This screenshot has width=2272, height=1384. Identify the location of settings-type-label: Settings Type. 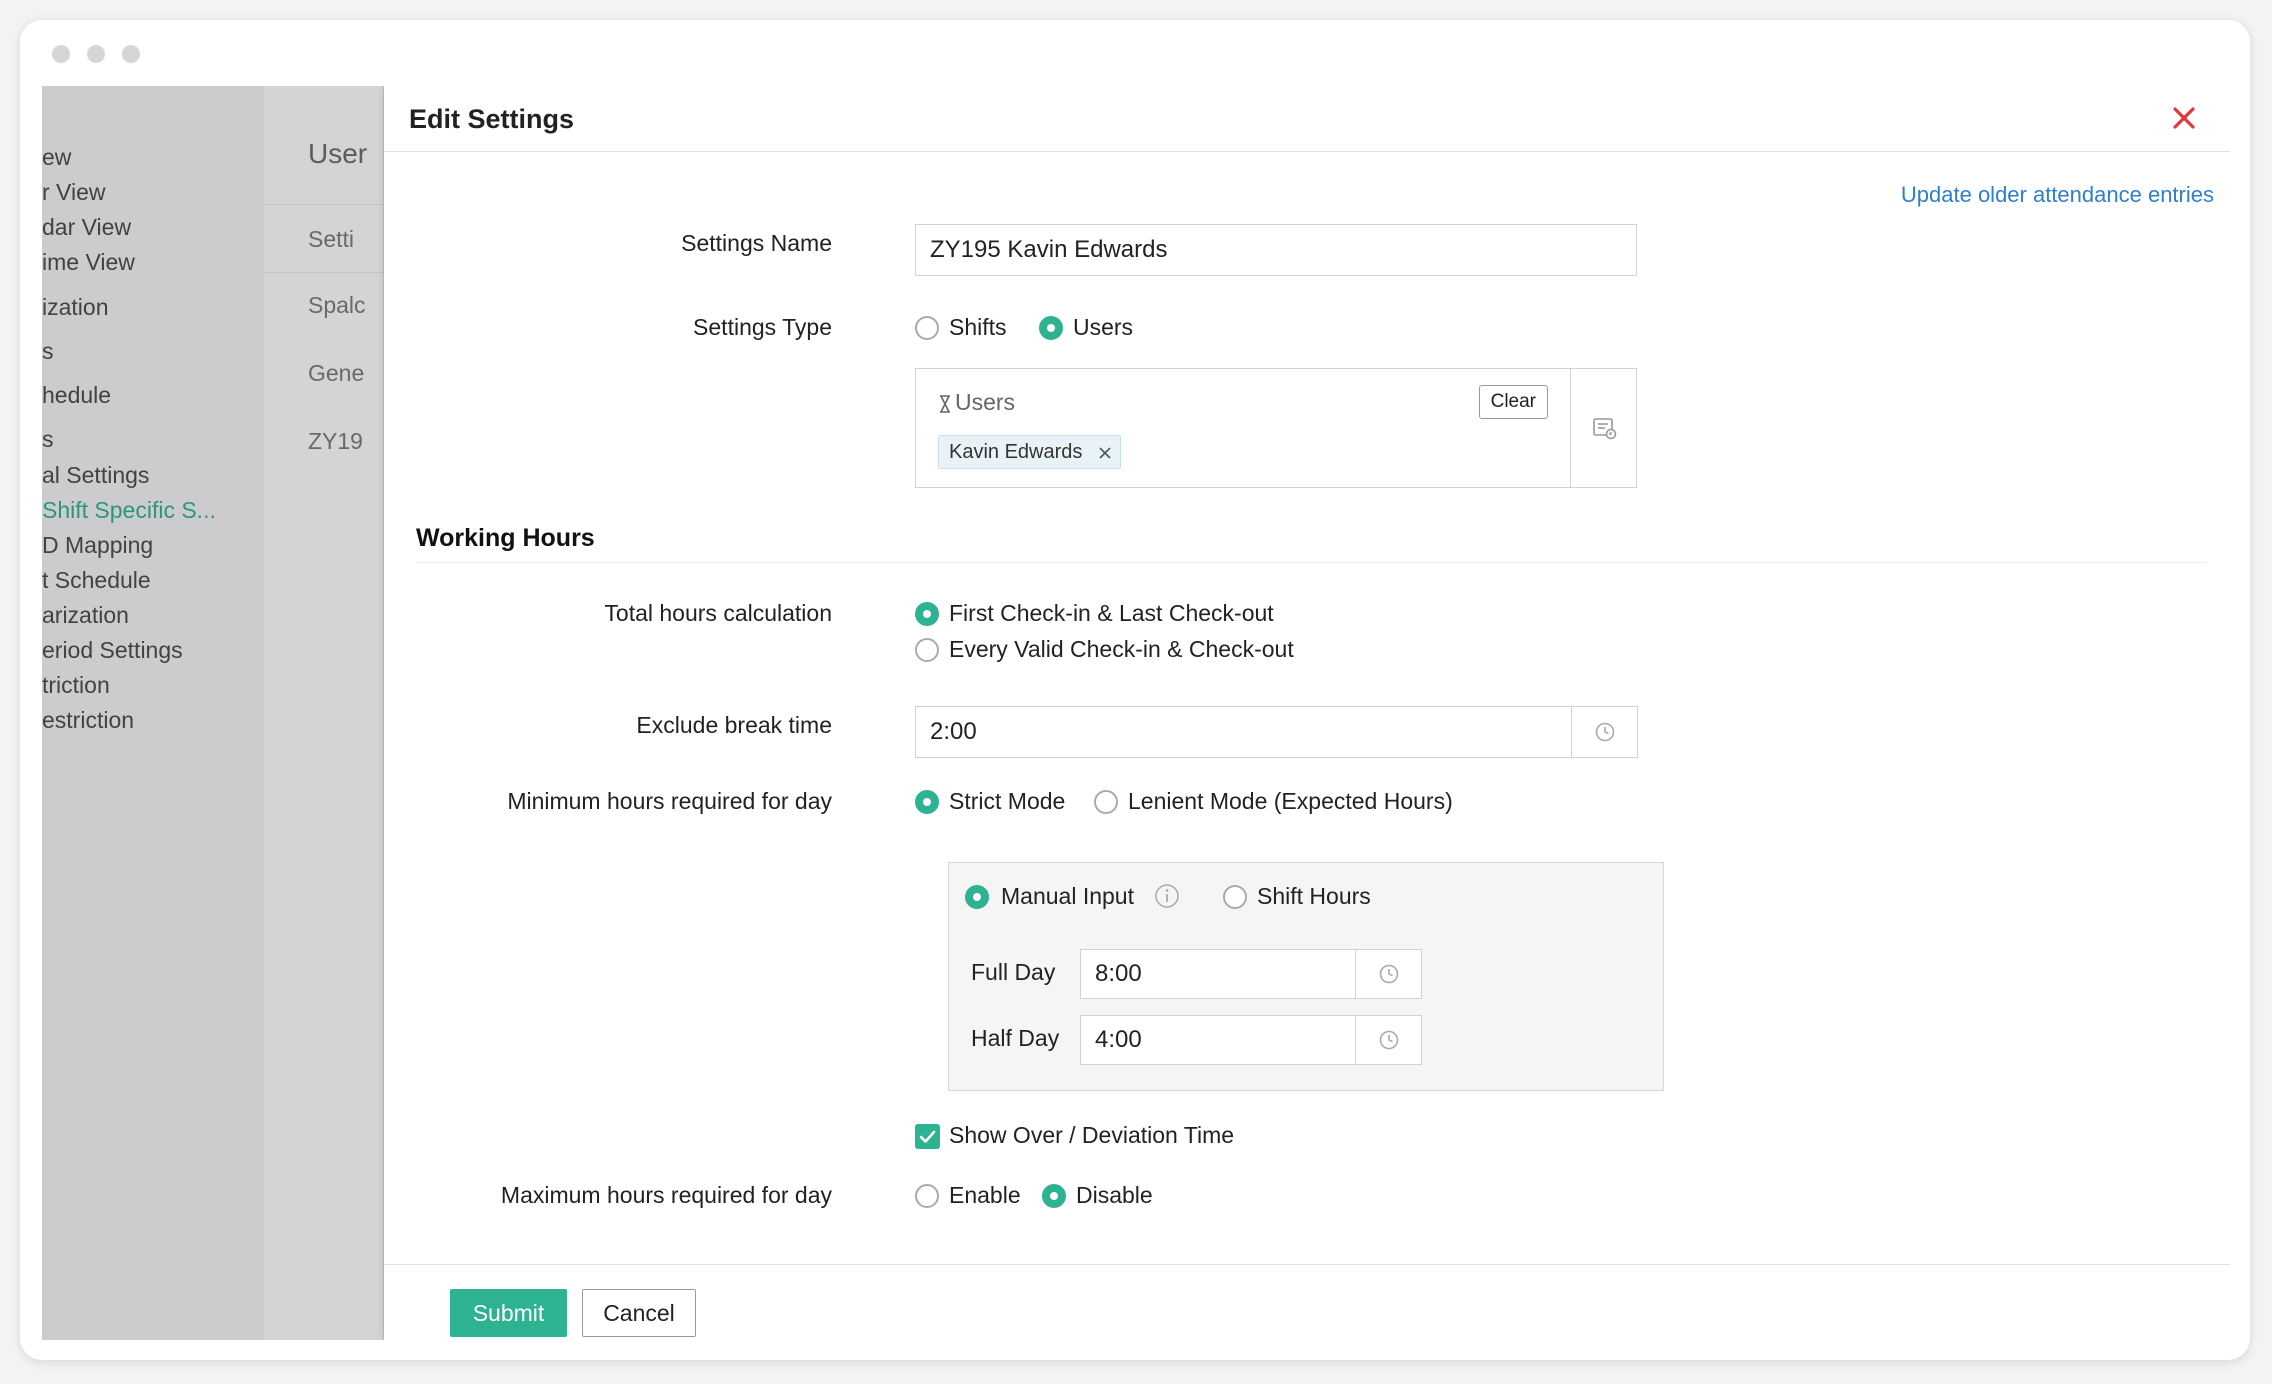
(762, 327).